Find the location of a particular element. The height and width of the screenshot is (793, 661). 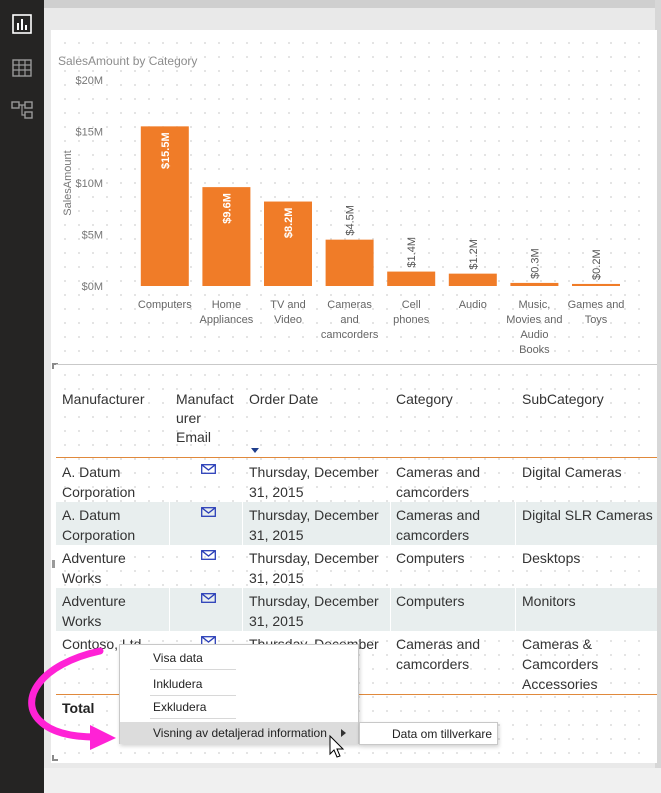

x-tick-label: Music, is located at coordinates (535, 305).